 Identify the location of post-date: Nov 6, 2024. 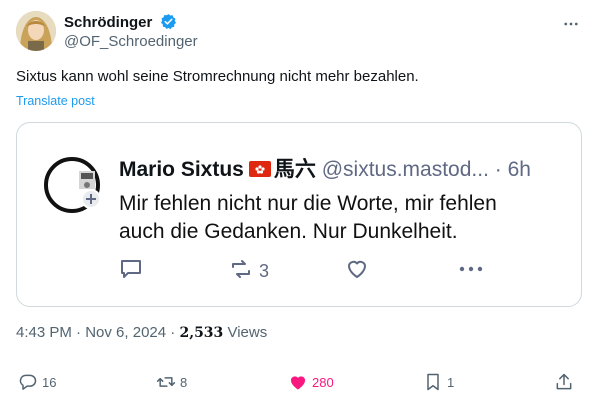
(125, 332).